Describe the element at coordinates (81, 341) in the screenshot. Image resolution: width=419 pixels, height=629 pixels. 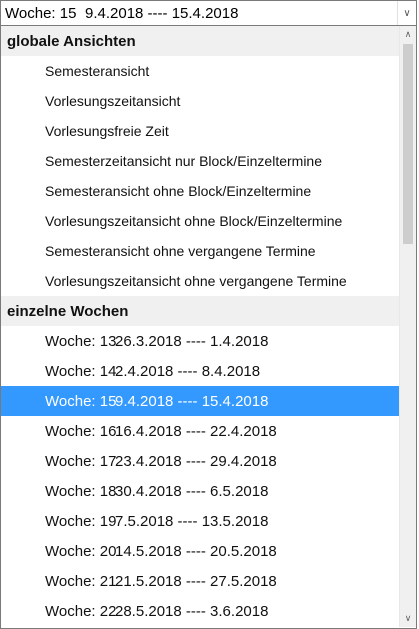
I see `week-number: Woche: 13` at that location.